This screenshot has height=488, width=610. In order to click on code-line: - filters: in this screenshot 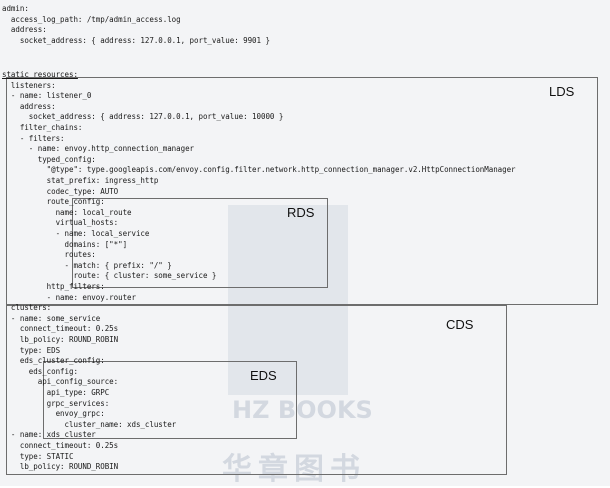, I will do `click(33, 138)`.